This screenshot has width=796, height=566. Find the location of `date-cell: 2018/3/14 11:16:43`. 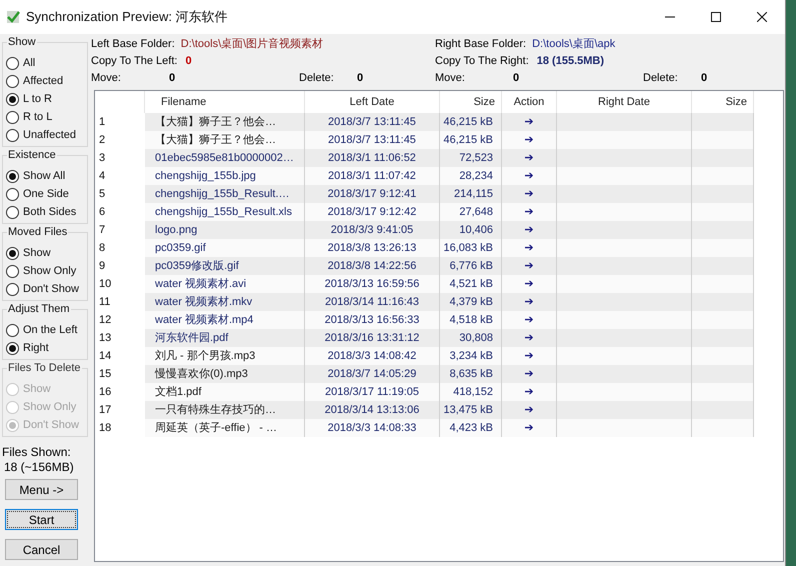

date-cell: 2018/3/14 11:16:43 is located at coordinates (372, 302).